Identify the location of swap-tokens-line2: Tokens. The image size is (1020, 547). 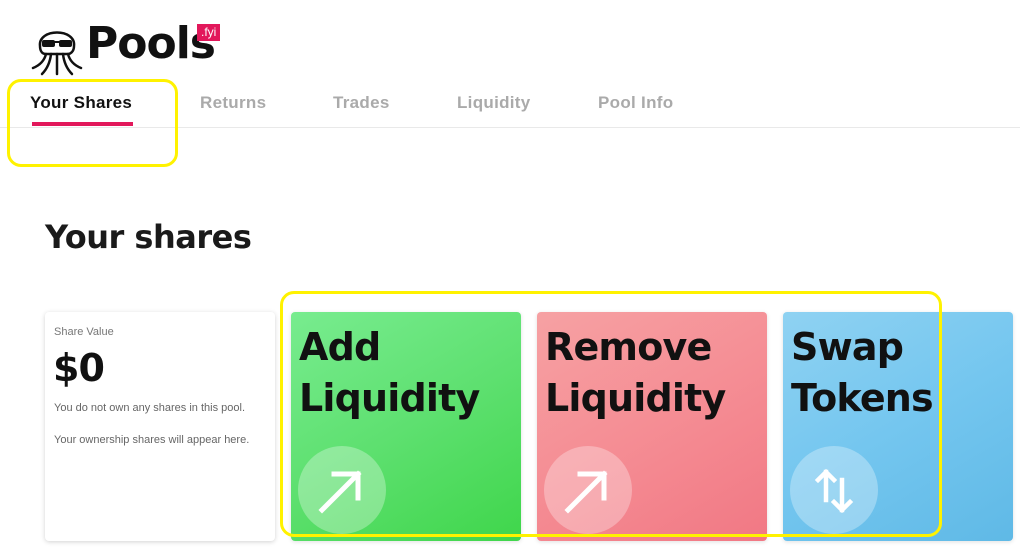
(862, 398).